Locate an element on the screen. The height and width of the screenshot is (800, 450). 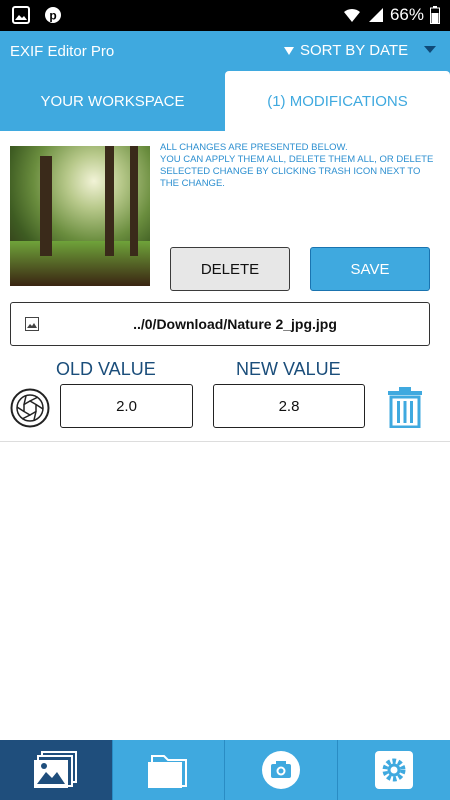
folder-icon is located at coordinates (168, 771).